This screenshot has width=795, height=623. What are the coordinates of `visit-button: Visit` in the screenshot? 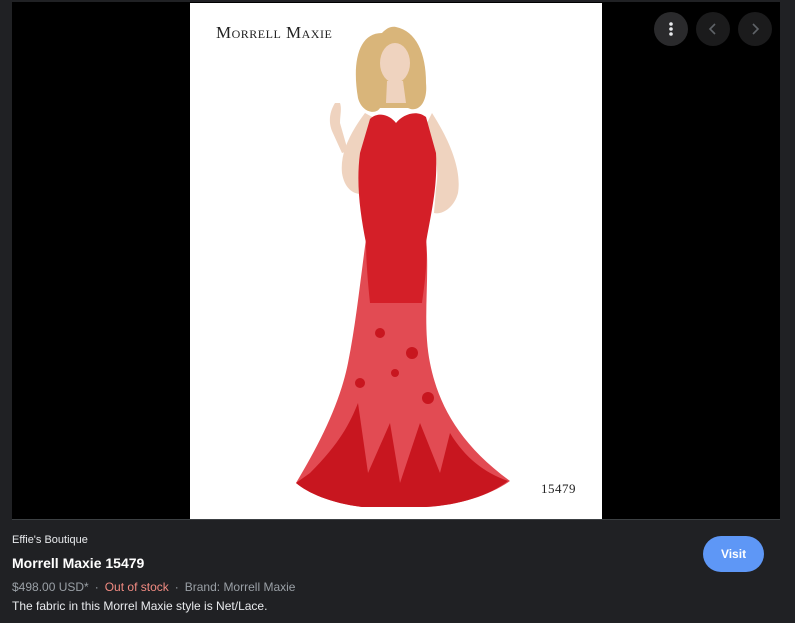 It's located at (733, 554).